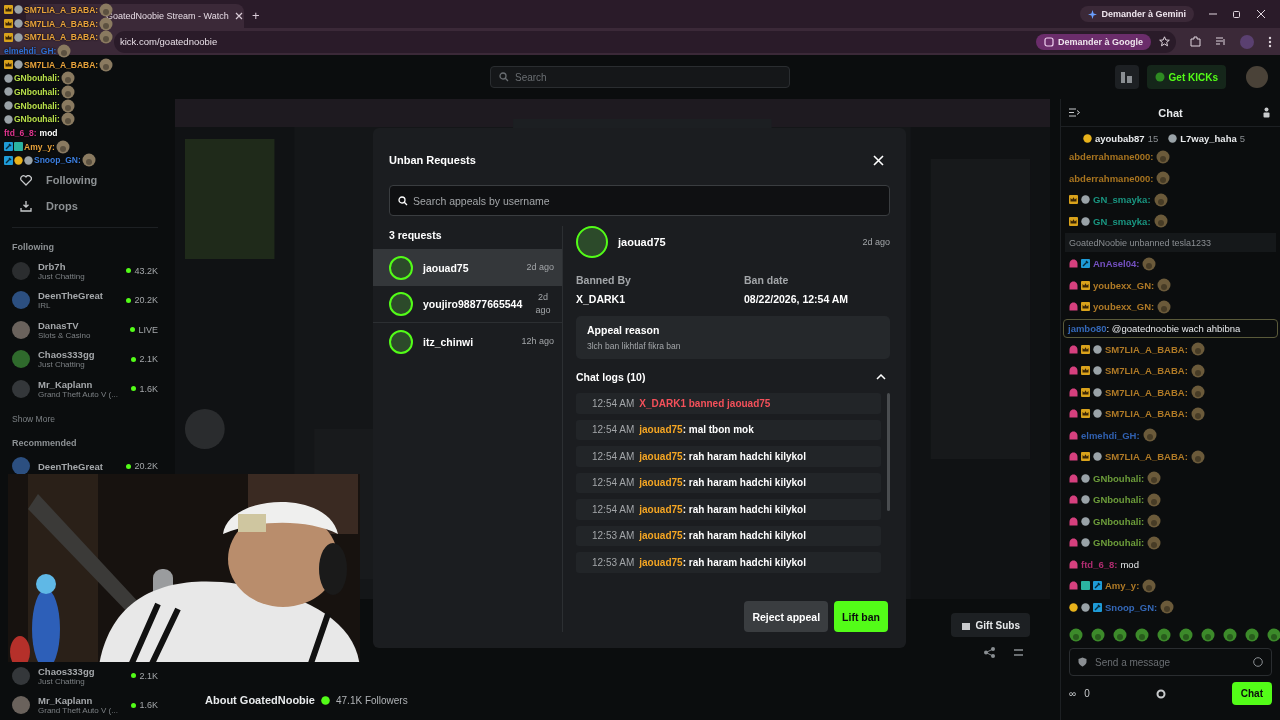 The width and height of the screenshot is (1280, 720). I want to click on channel-category: IRL, so click(45, 306).